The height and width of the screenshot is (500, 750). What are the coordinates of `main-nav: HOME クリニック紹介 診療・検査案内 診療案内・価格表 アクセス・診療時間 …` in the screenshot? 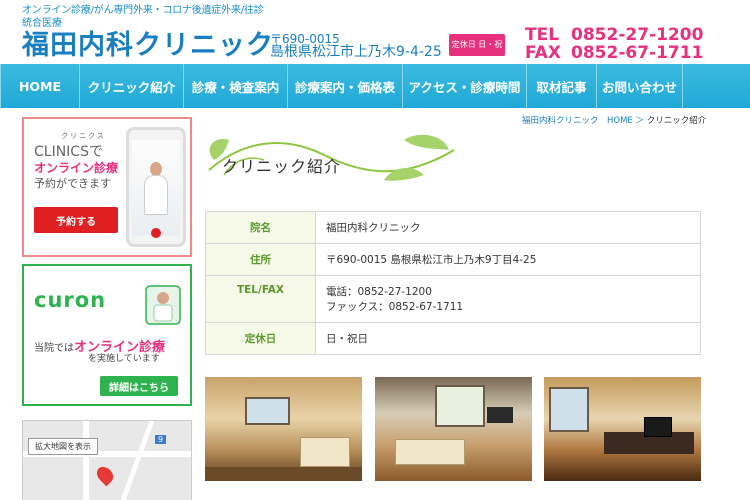 It's located at (375, 86).